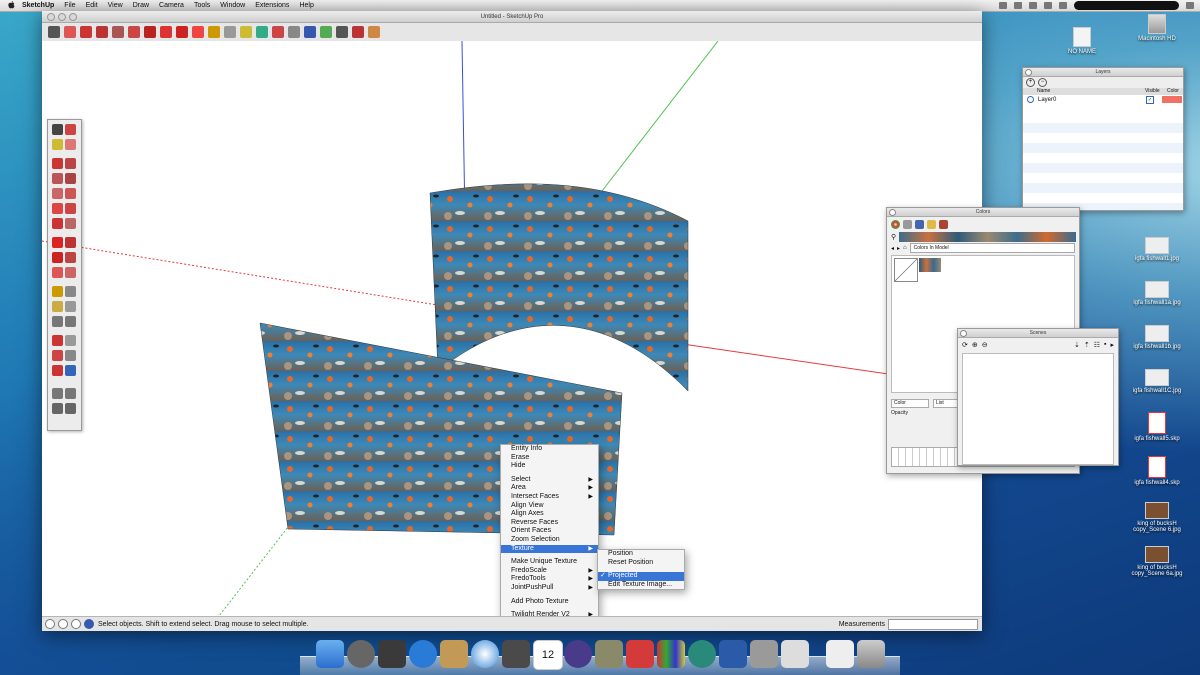  I want to click on ctx-fredotools: FredoTools ▶, so click(549, 579).